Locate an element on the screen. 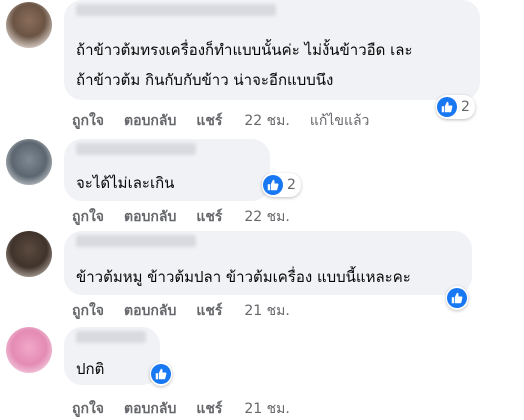 The image size is (524, 420). comment-actions: ถูกใจ ตอบกลับ แชร์ 22 ชม. แก้ไขแล้ว is located at coordinates (220, 121).